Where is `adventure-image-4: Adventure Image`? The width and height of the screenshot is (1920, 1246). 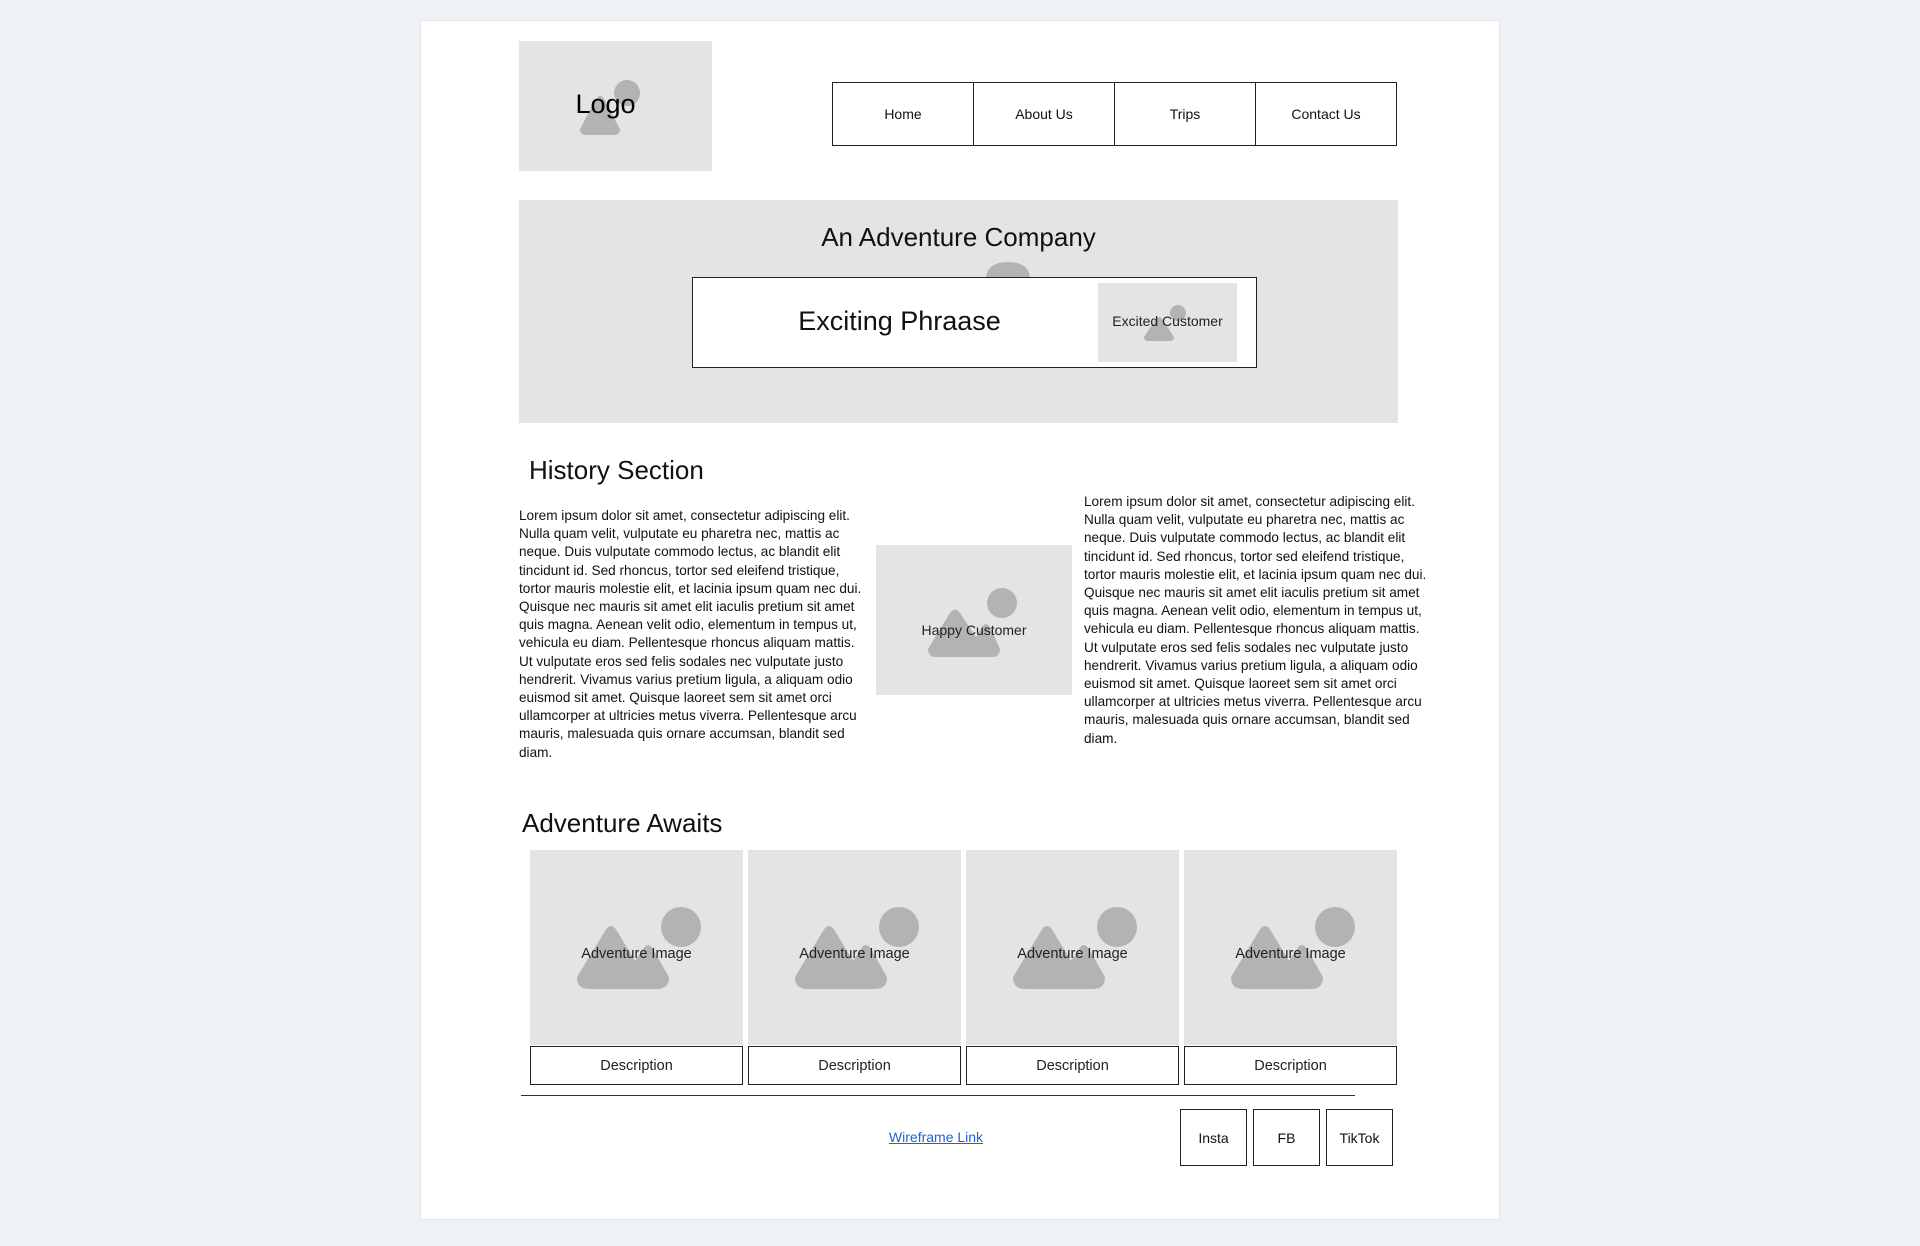 adventure-image-4: Adventure Image is located at coordinates (1290, 947).